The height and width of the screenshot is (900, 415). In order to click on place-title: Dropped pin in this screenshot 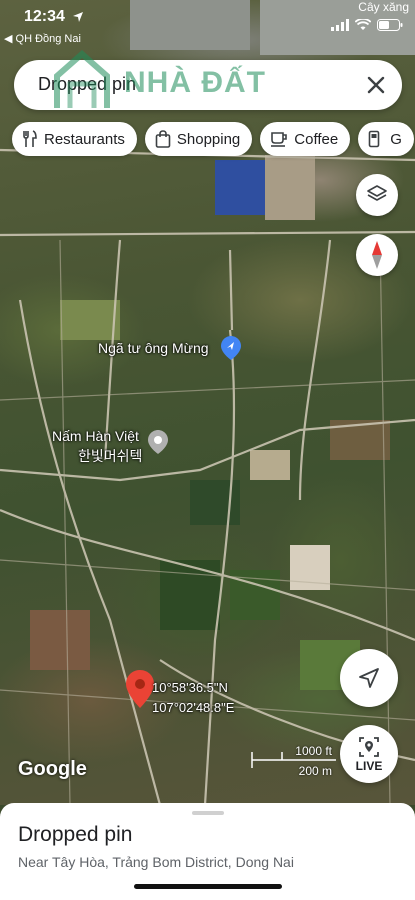, I will do `click(75, 834)`.